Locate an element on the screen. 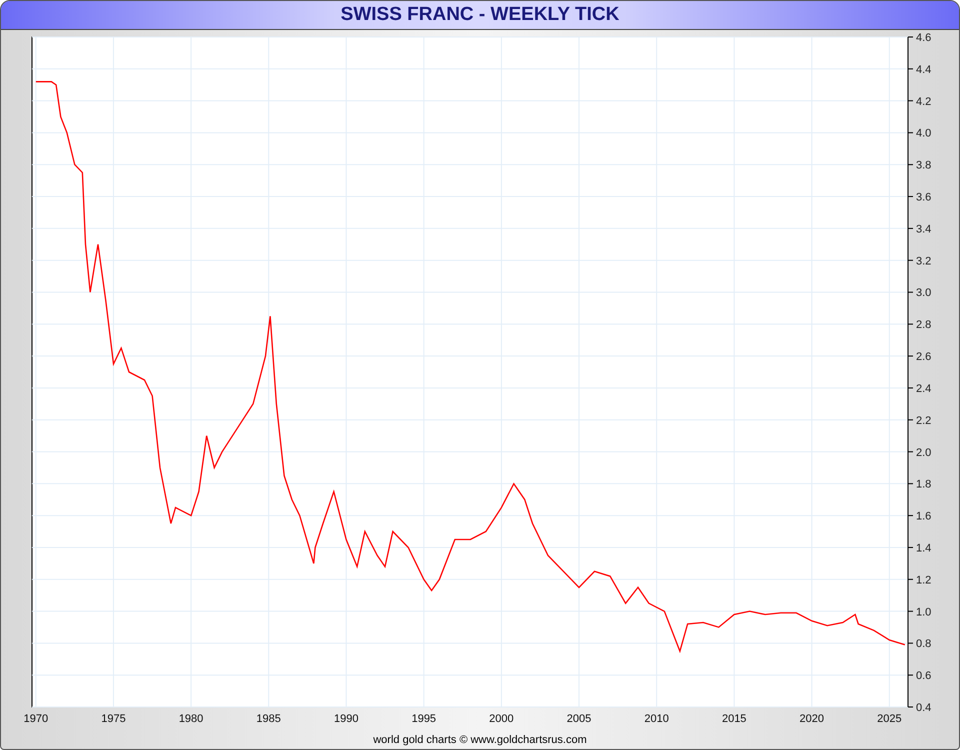 This screenshot has width=960, height=750. y-tick-label: 4.0 is located at coordinates (924, 134).